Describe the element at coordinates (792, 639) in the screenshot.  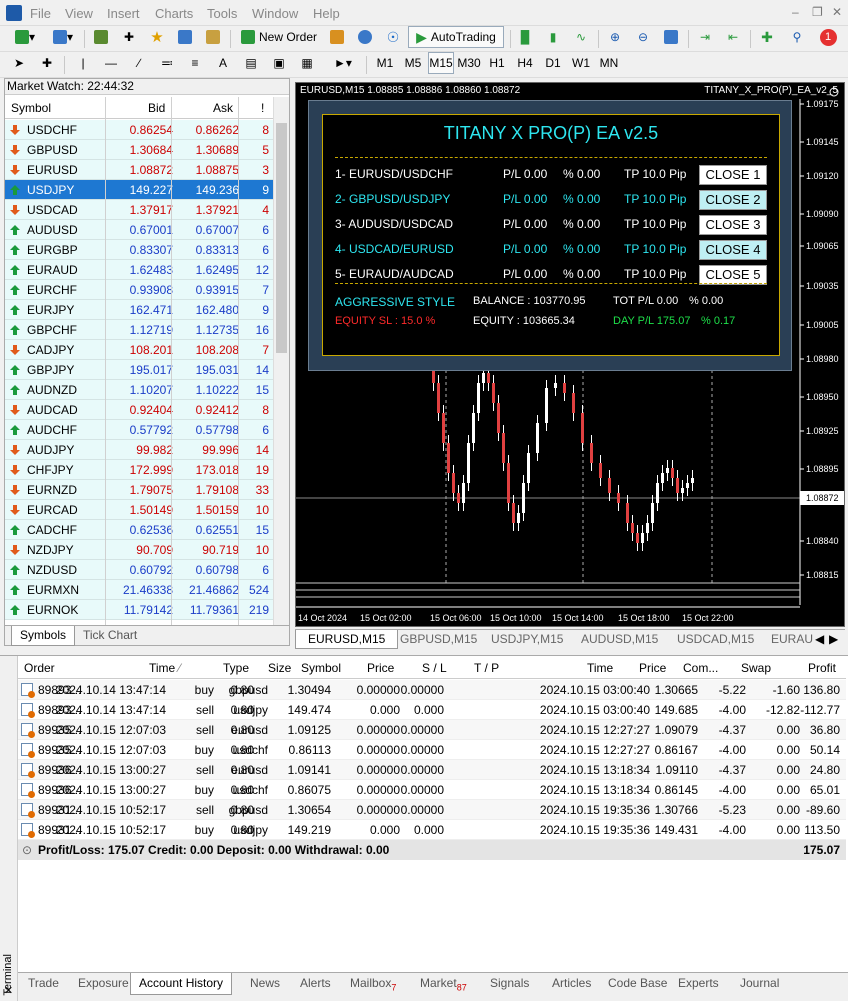
I see `chart-tab-eurau: EURAU` at that location.